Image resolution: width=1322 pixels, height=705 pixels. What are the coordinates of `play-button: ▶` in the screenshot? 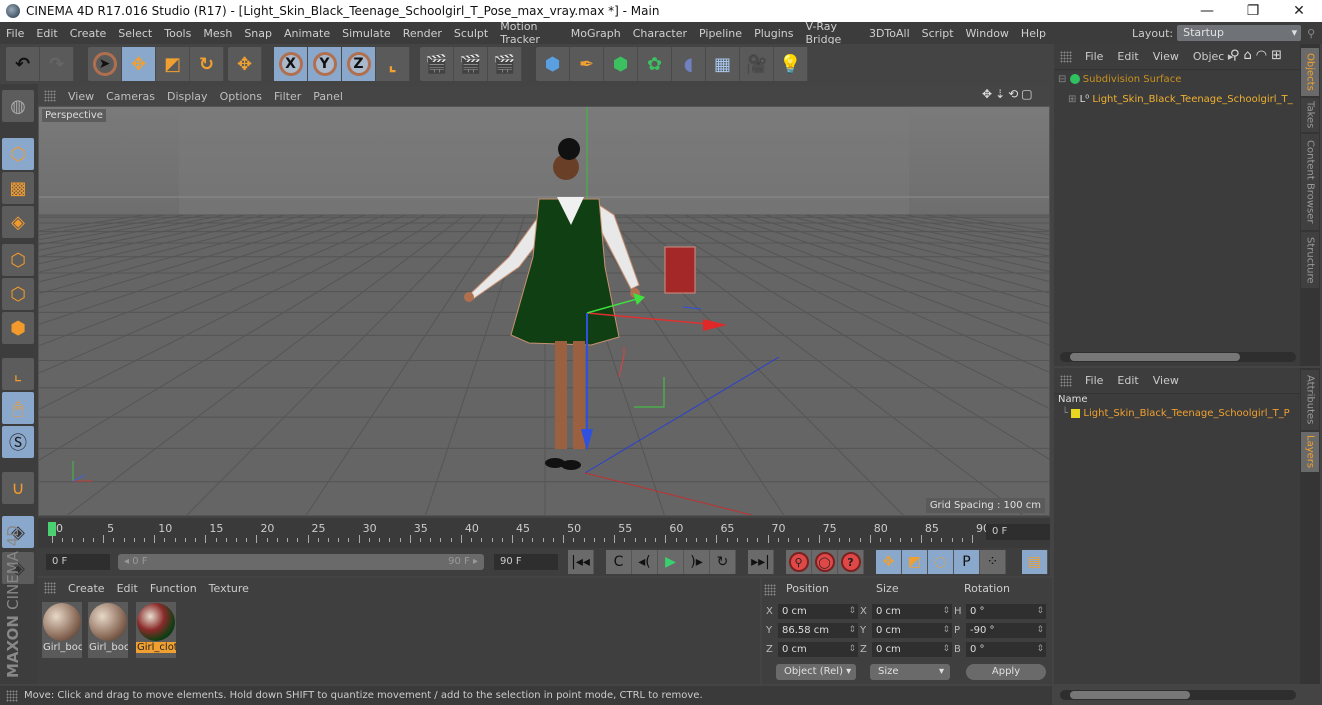 It's located at (671, 562).